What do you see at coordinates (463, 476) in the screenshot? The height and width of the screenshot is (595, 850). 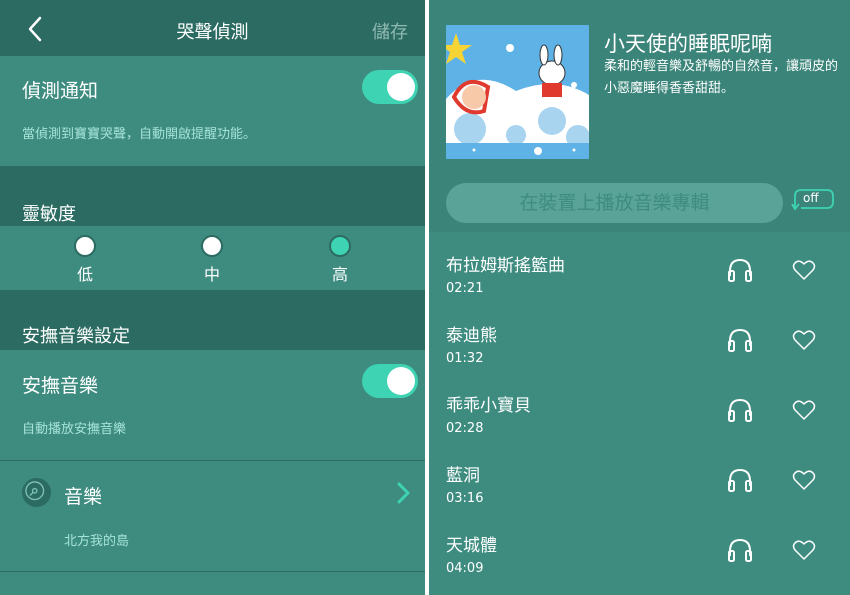 I see `track-title: 藍洞` at bounding box center [463, 476].